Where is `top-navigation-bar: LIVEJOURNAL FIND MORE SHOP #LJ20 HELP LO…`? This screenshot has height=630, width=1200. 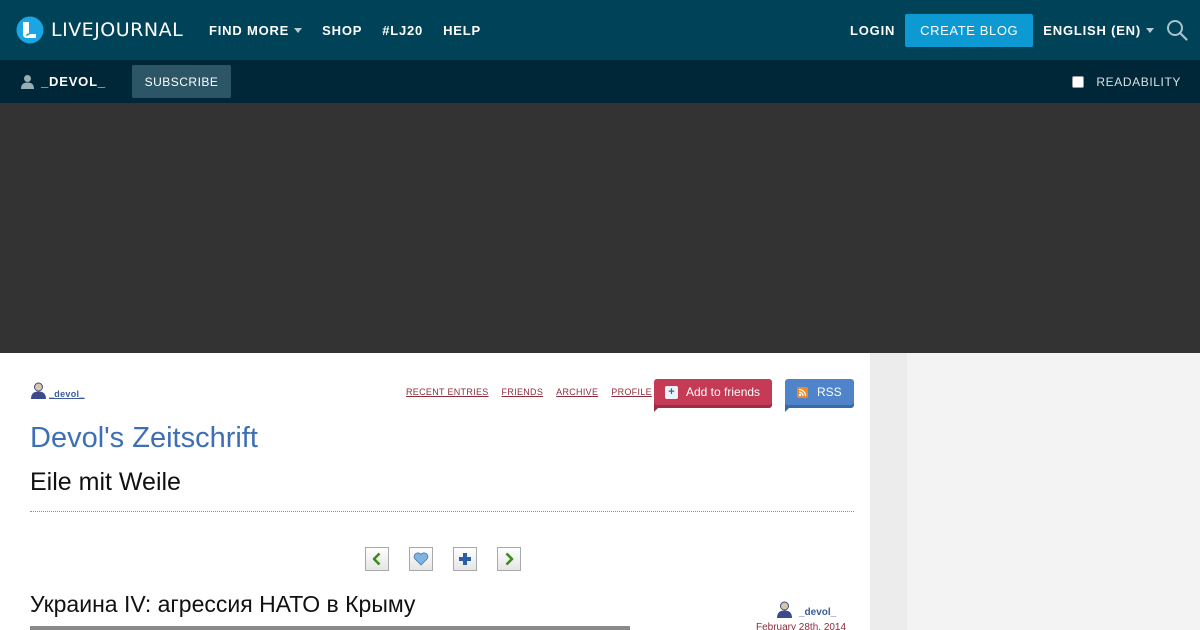
top-navigation-bar: LIVEJOURNAL FIND MORE SHOP #LJ20 HELP LO… is located at coordinates (600, 30).